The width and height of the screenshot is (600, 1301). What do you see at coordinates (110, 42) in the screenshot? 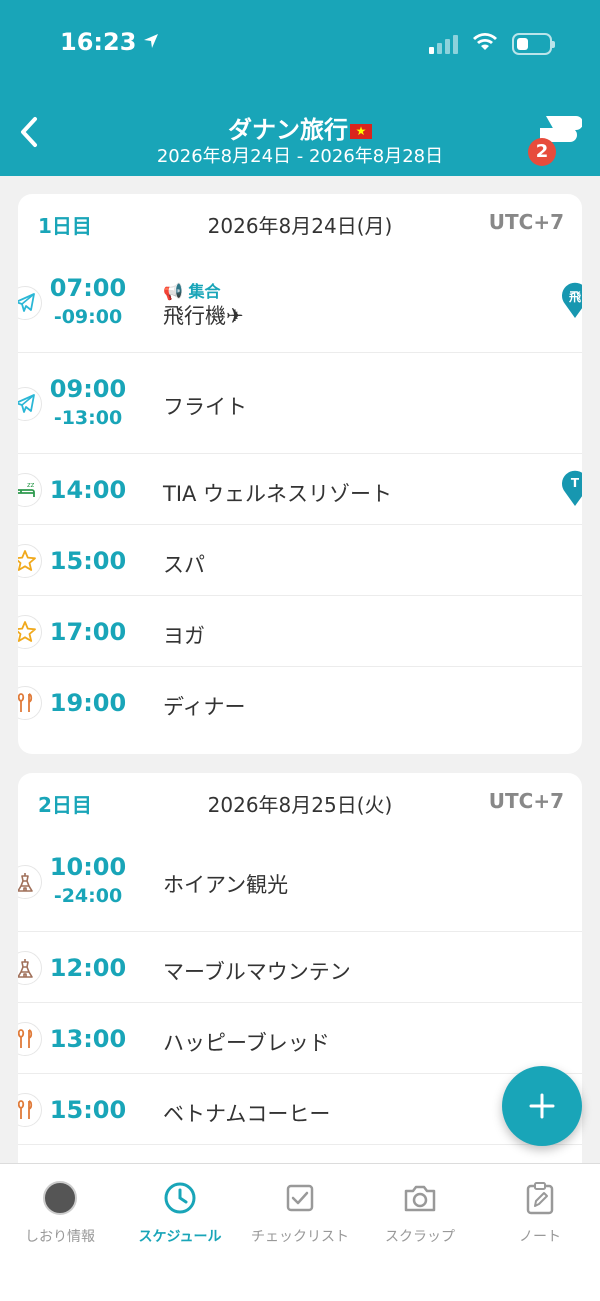
I see `status-time: 16:23` at bounding box center [110, 42].